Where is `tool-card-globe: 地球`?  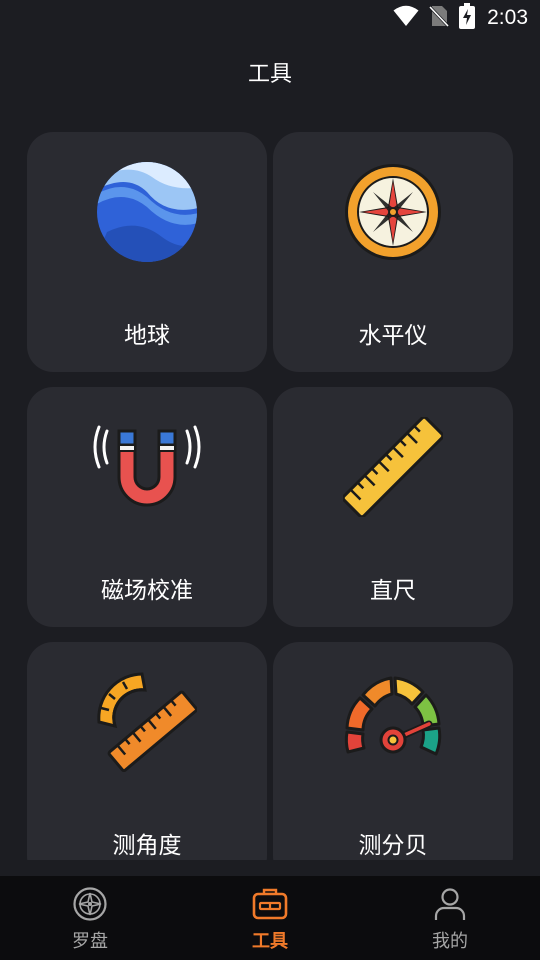
tool-card-globe: 地球 is located at coordinates (147, 252).